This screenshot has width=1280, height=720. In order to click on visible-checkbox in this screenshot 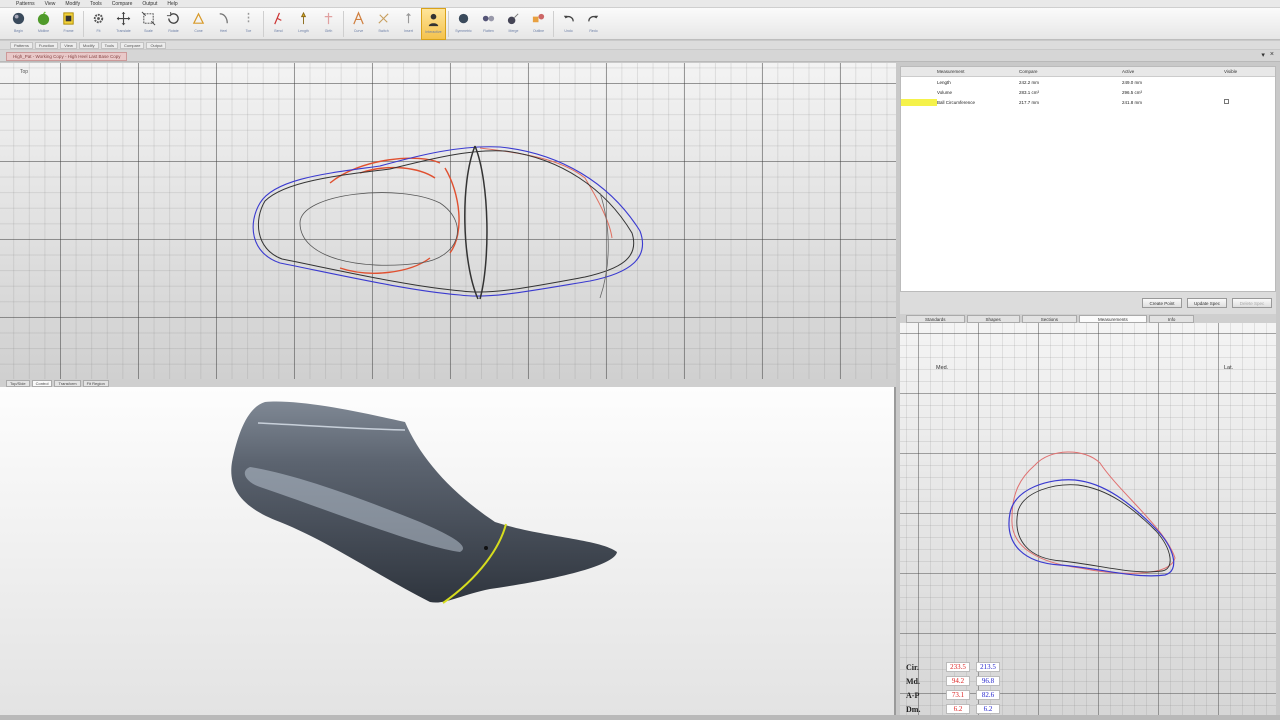, I will do `click(1226, 101)`.